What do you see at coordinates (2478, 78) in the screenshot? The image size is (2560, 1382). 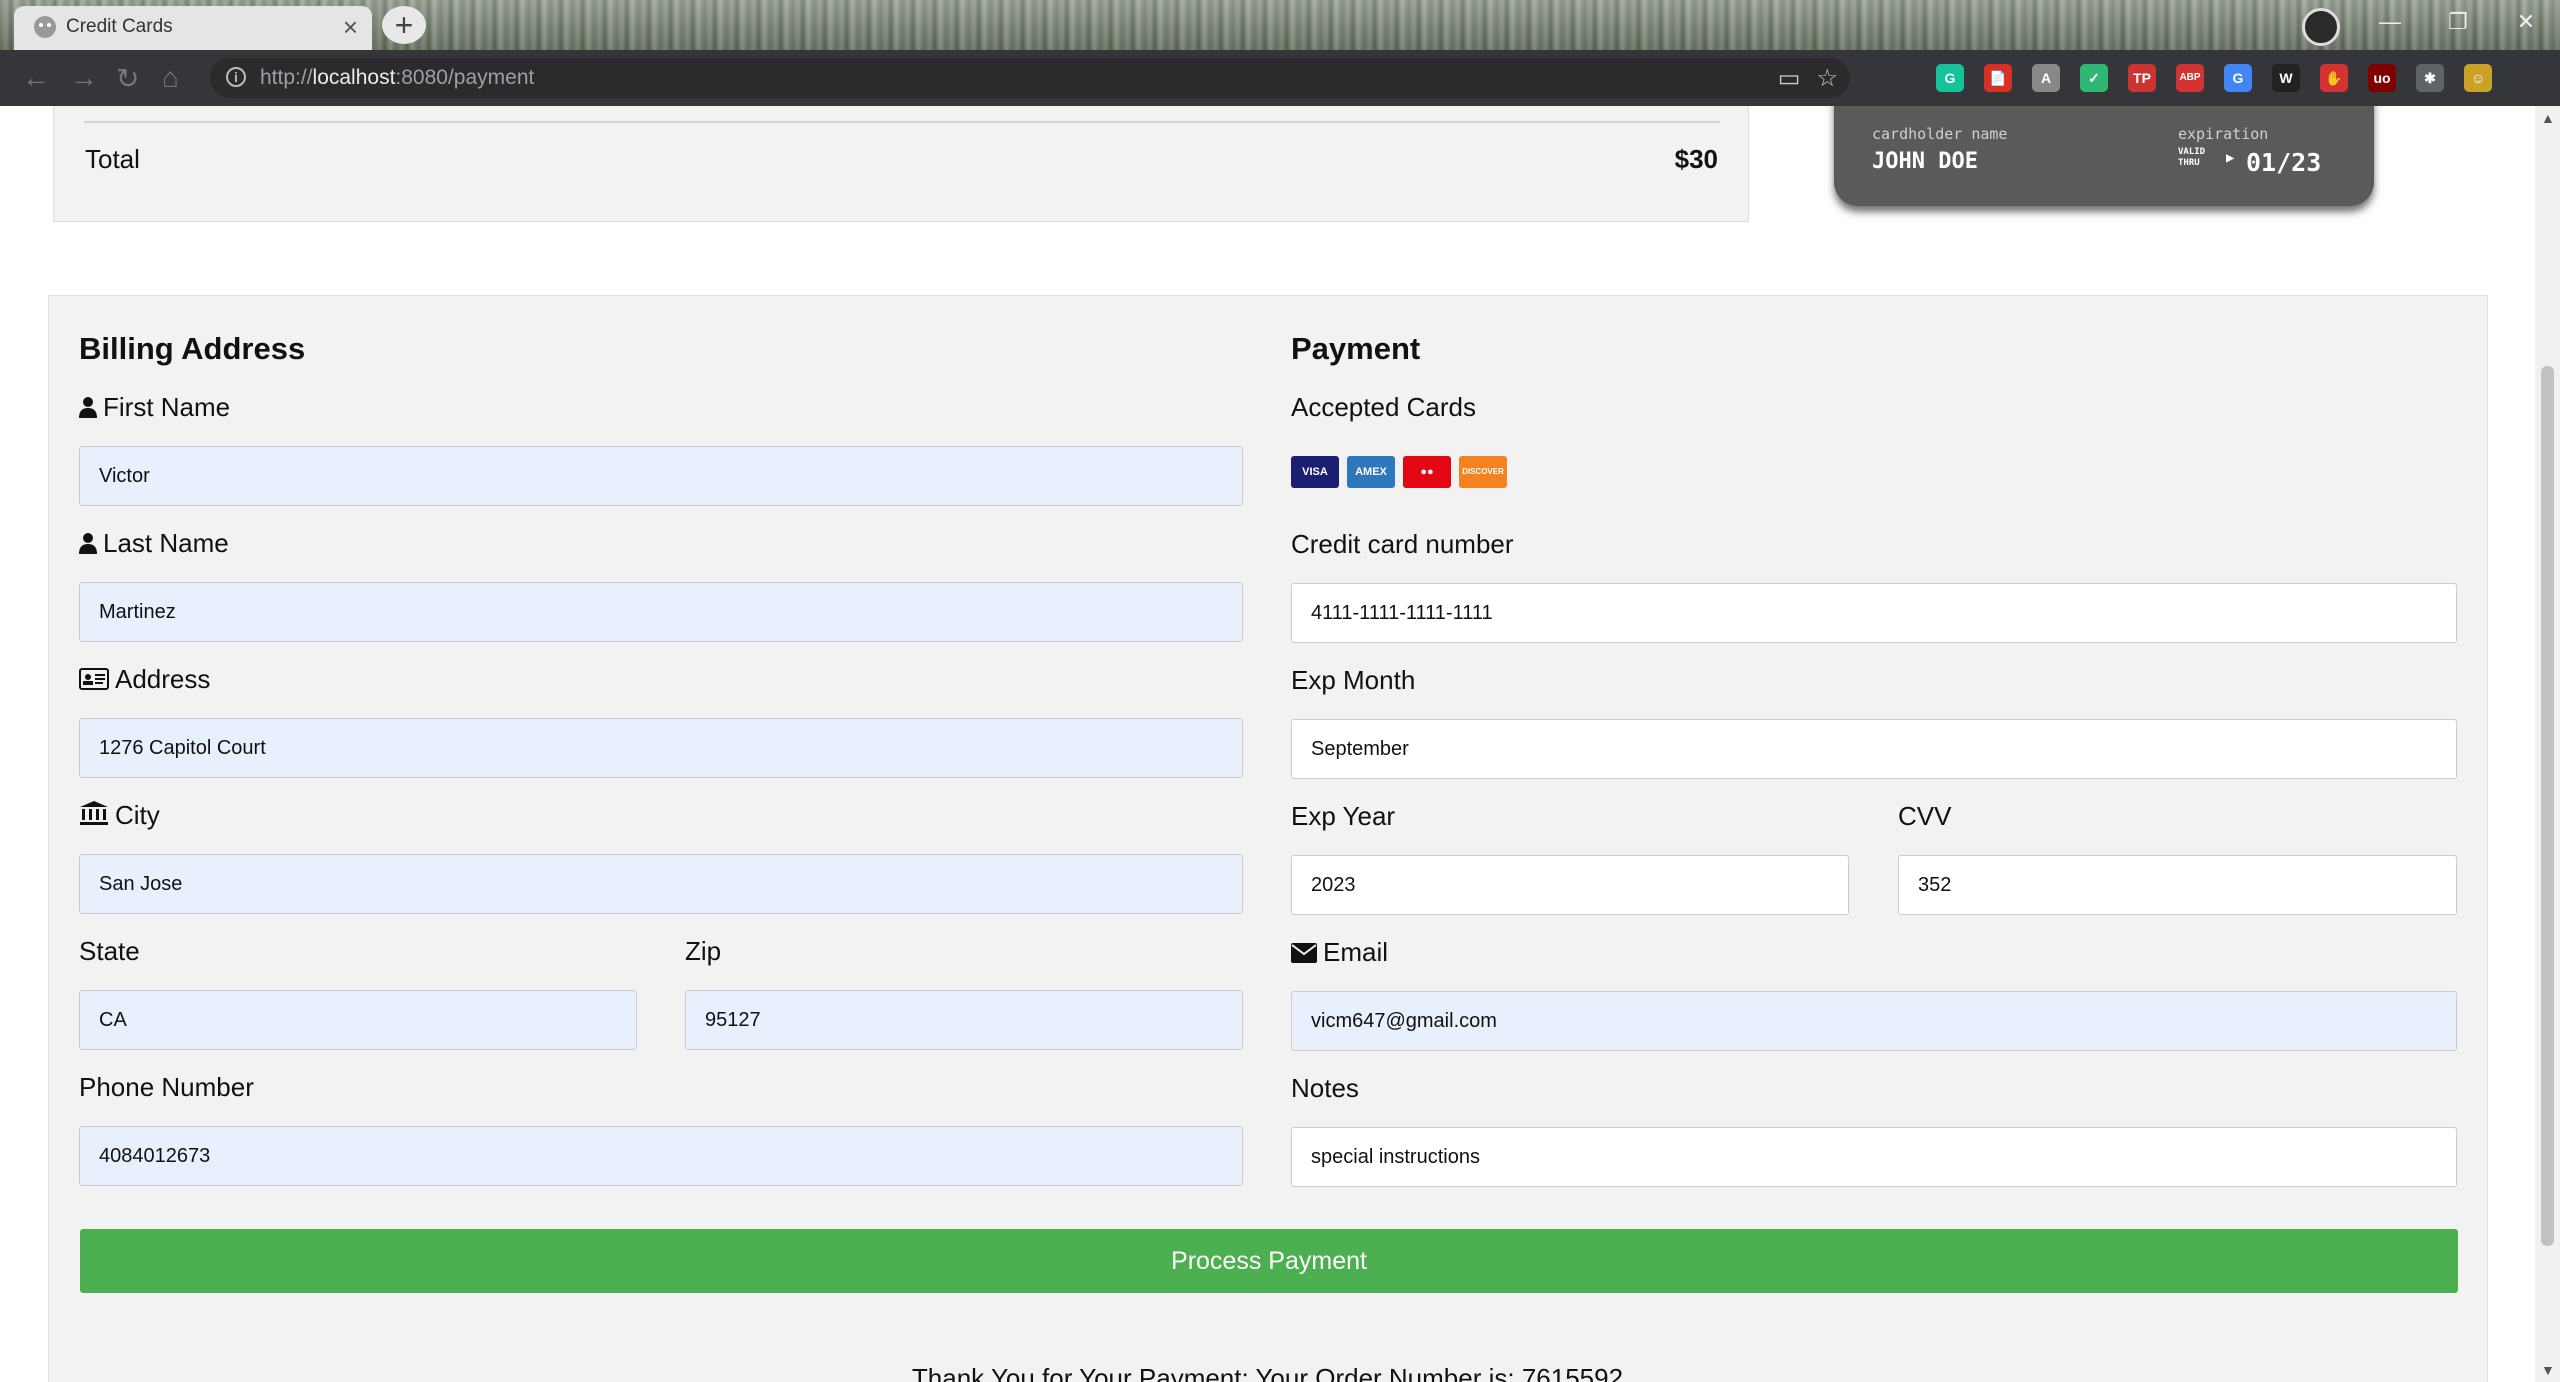 I see `profile-avatar-icon: ☺` at bounding box center [2478, 78].